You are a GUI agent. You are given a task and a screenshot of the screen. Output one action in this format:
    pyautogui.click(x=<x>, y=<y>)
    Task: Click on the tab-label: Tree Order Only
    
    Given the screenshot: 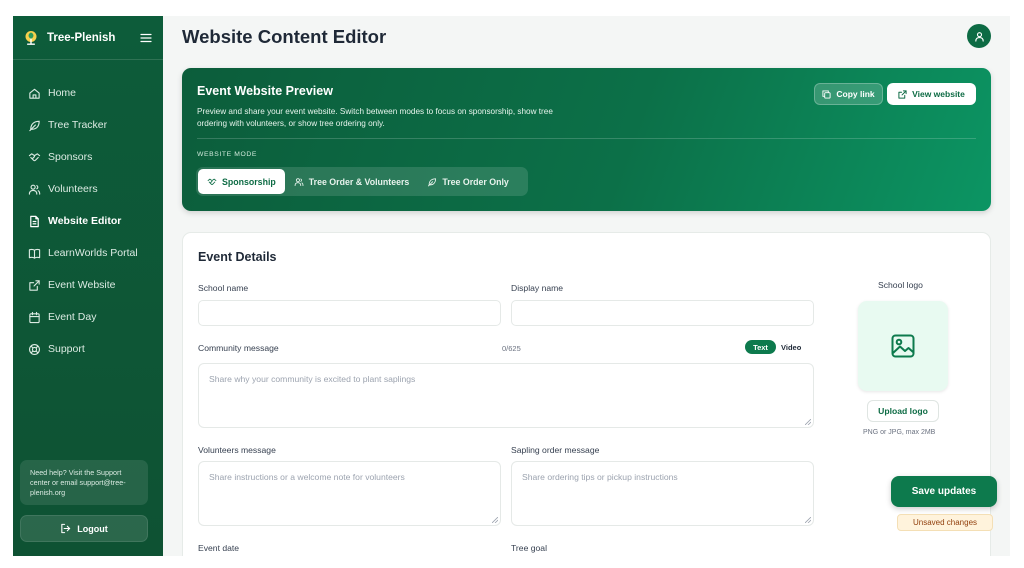 What is the action you would take?
    pyautogui.click(x=475, y=181)
    